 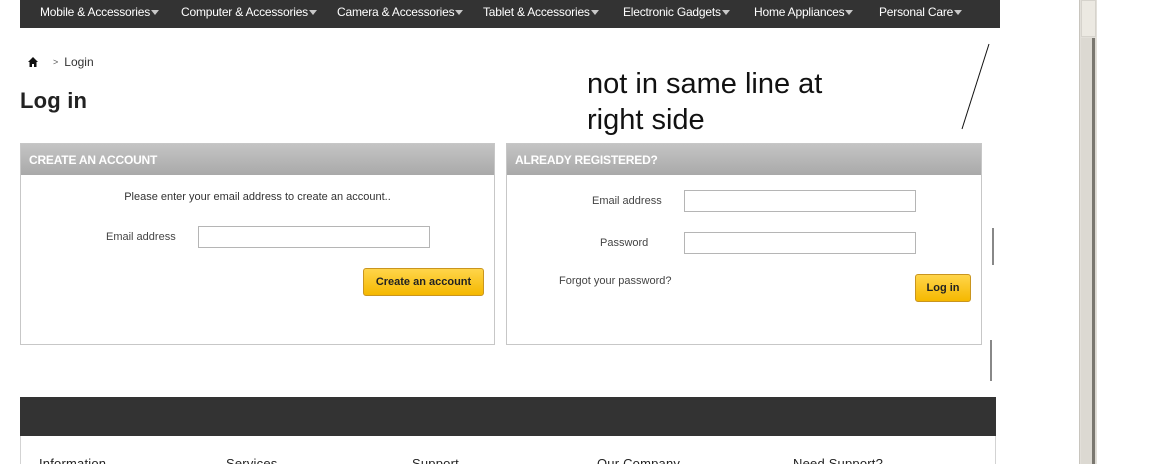 I want to click on scrollbar-thumb, so click(x=1088, y=18).